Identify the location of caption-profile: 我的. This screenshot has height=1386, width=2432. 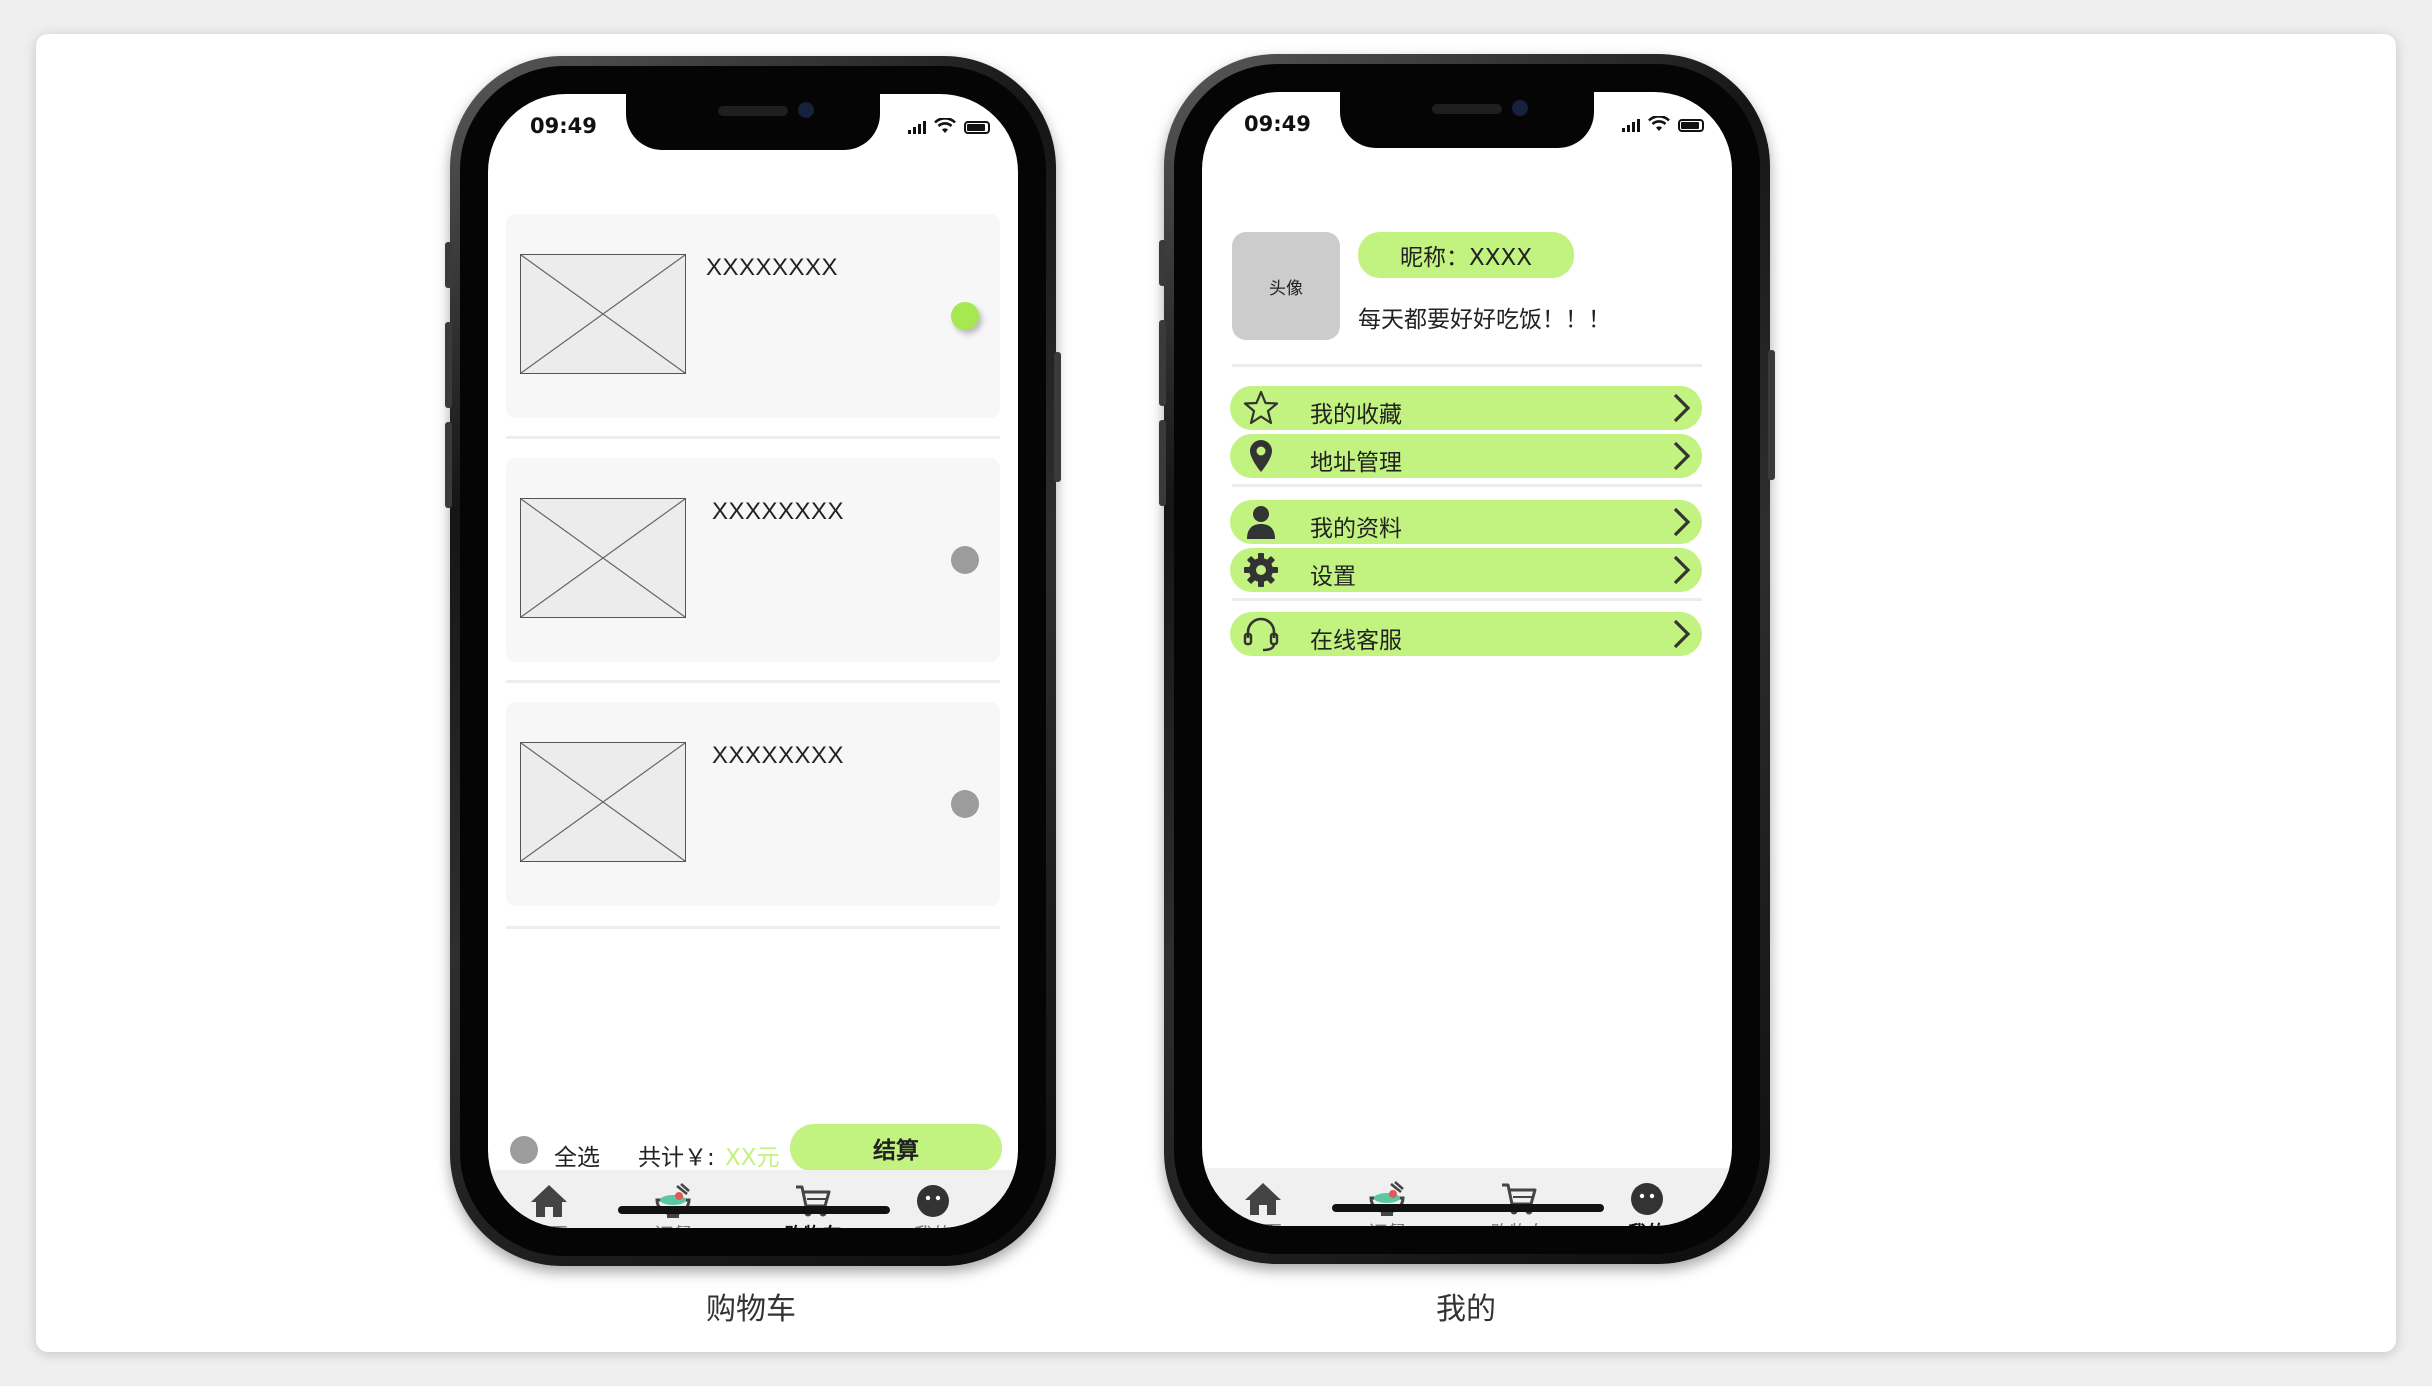
(1466, 1309).